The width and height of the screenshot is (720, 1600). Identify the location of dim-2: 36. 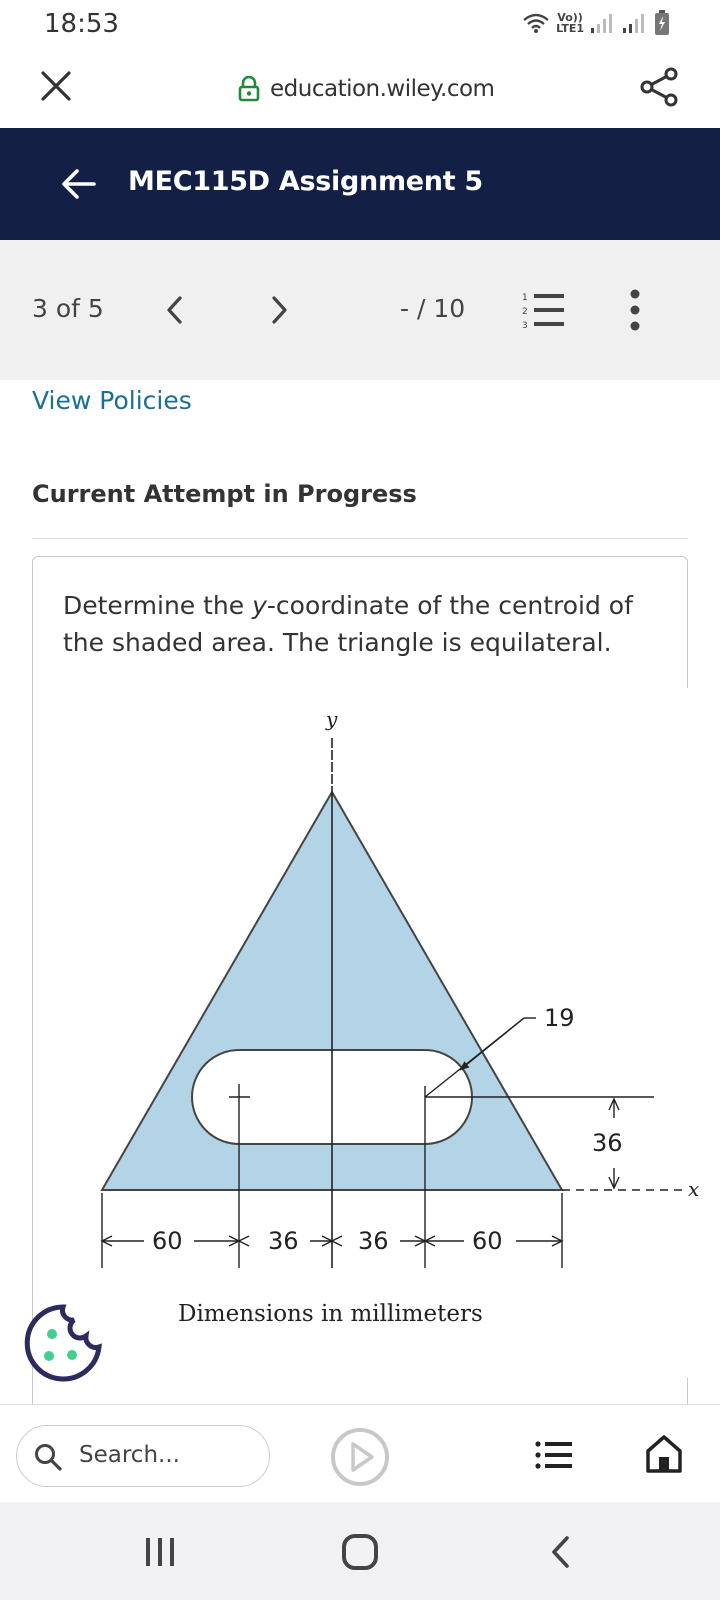
(283, 1241).